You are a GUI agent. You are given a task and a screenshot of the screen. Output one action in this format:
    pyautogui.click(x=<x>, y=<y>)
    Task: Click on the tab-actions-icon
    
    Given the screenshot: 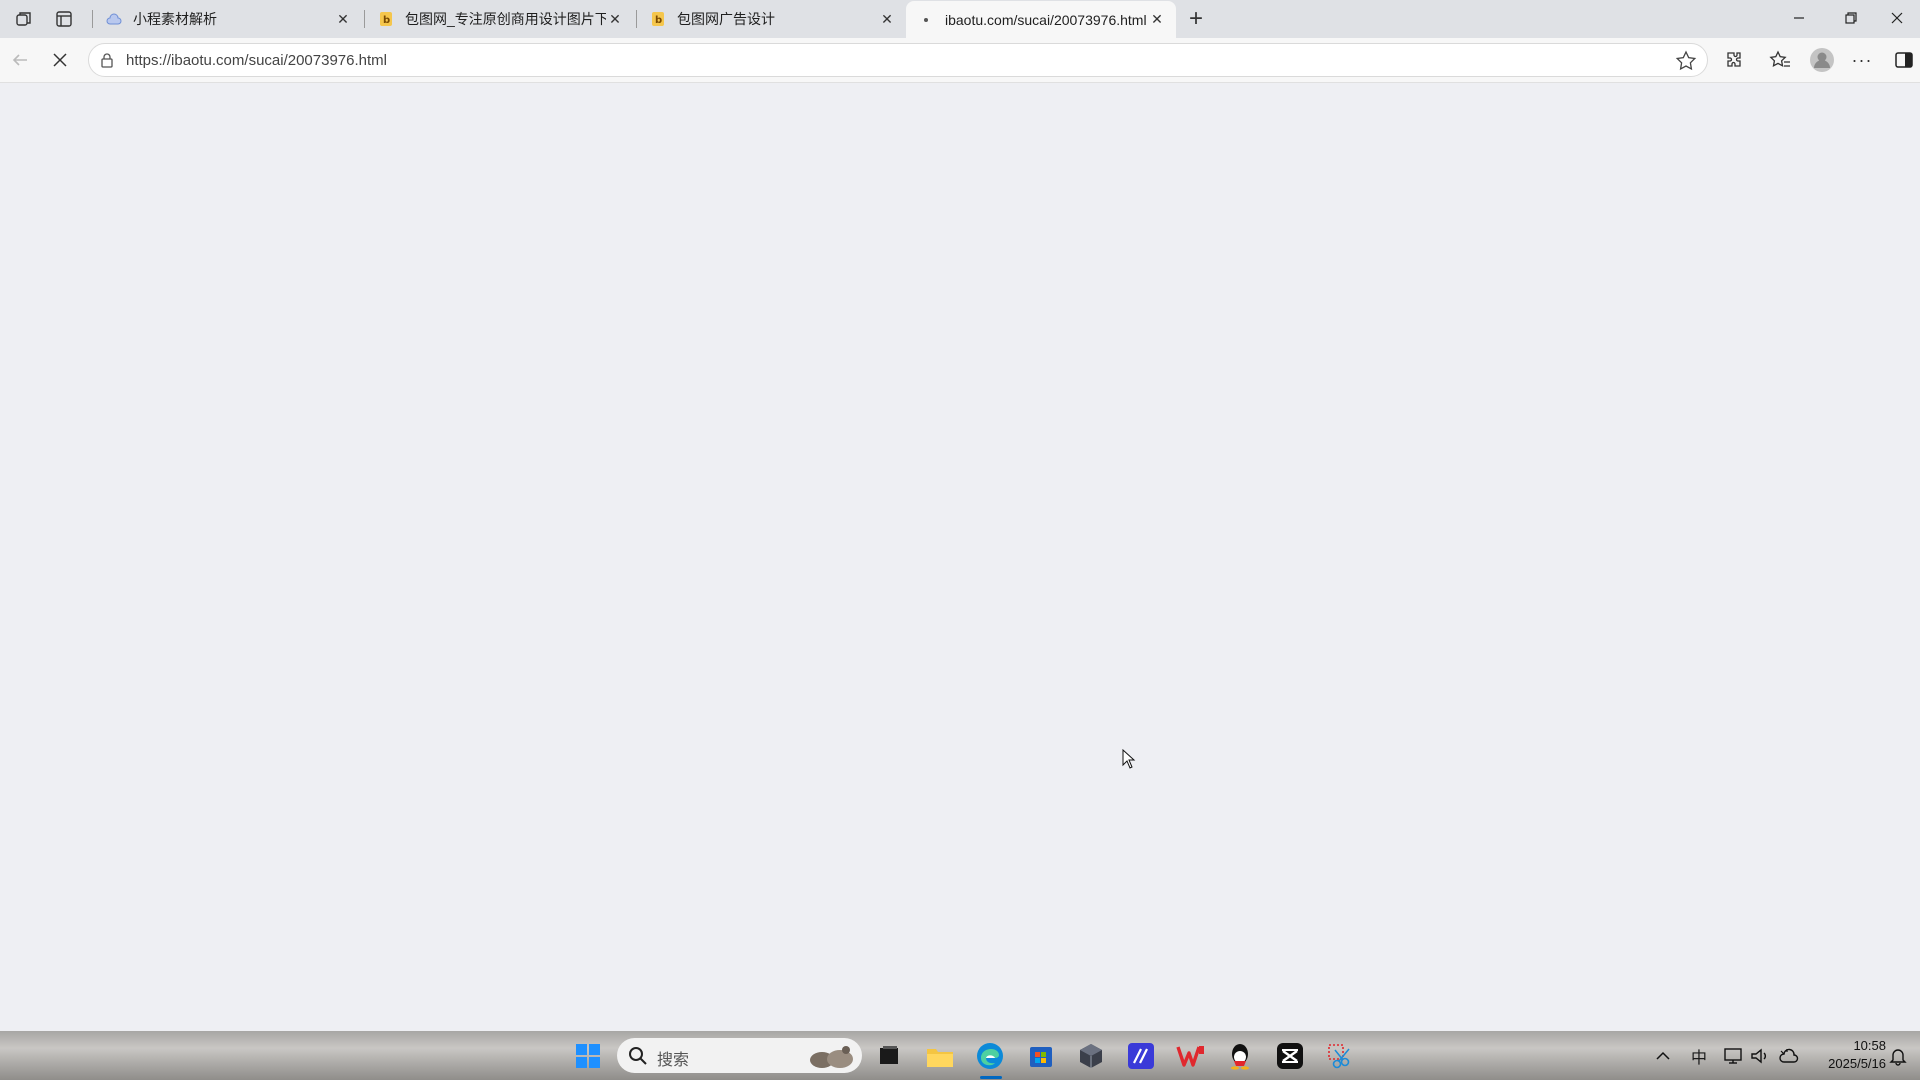 What is the action you would take?
    pyautogui.click(x=64, y=19)
    